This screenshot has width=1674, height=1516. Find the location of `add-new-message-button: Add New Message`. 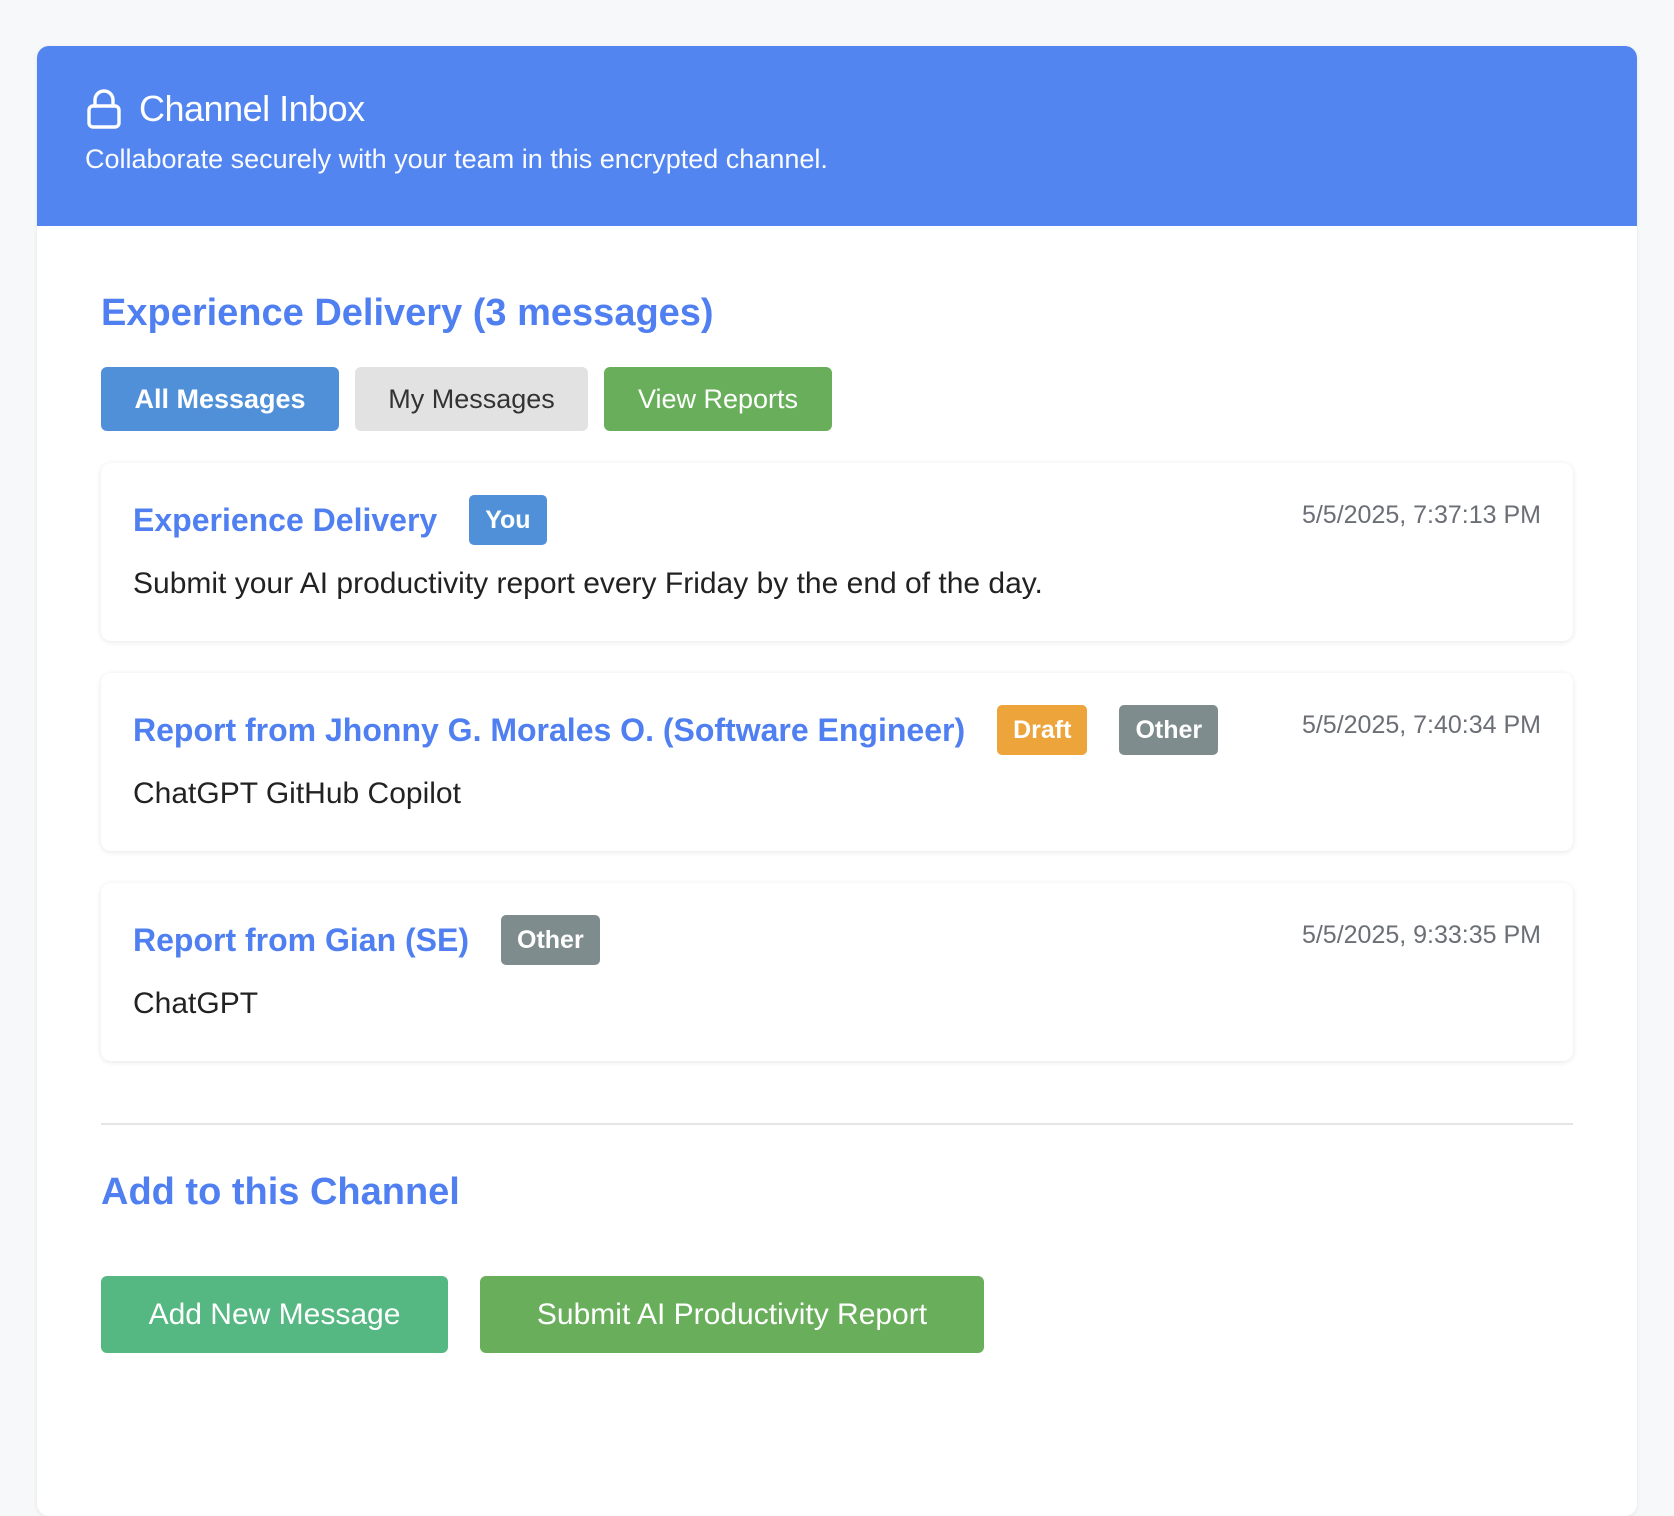

add-new-message-button: Add New Message is located at coordinates (274, 1314).